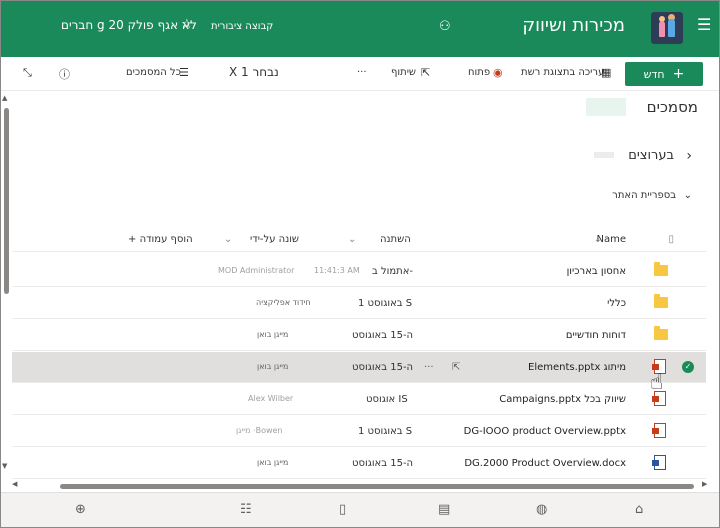 Image resolution: width=720 pixels, height=528 pixels. What do you see at coordinates (259, 430) in the screenshot?
I see `modified-by: מייגן ·Bowen` at bounding box center [259, 430].